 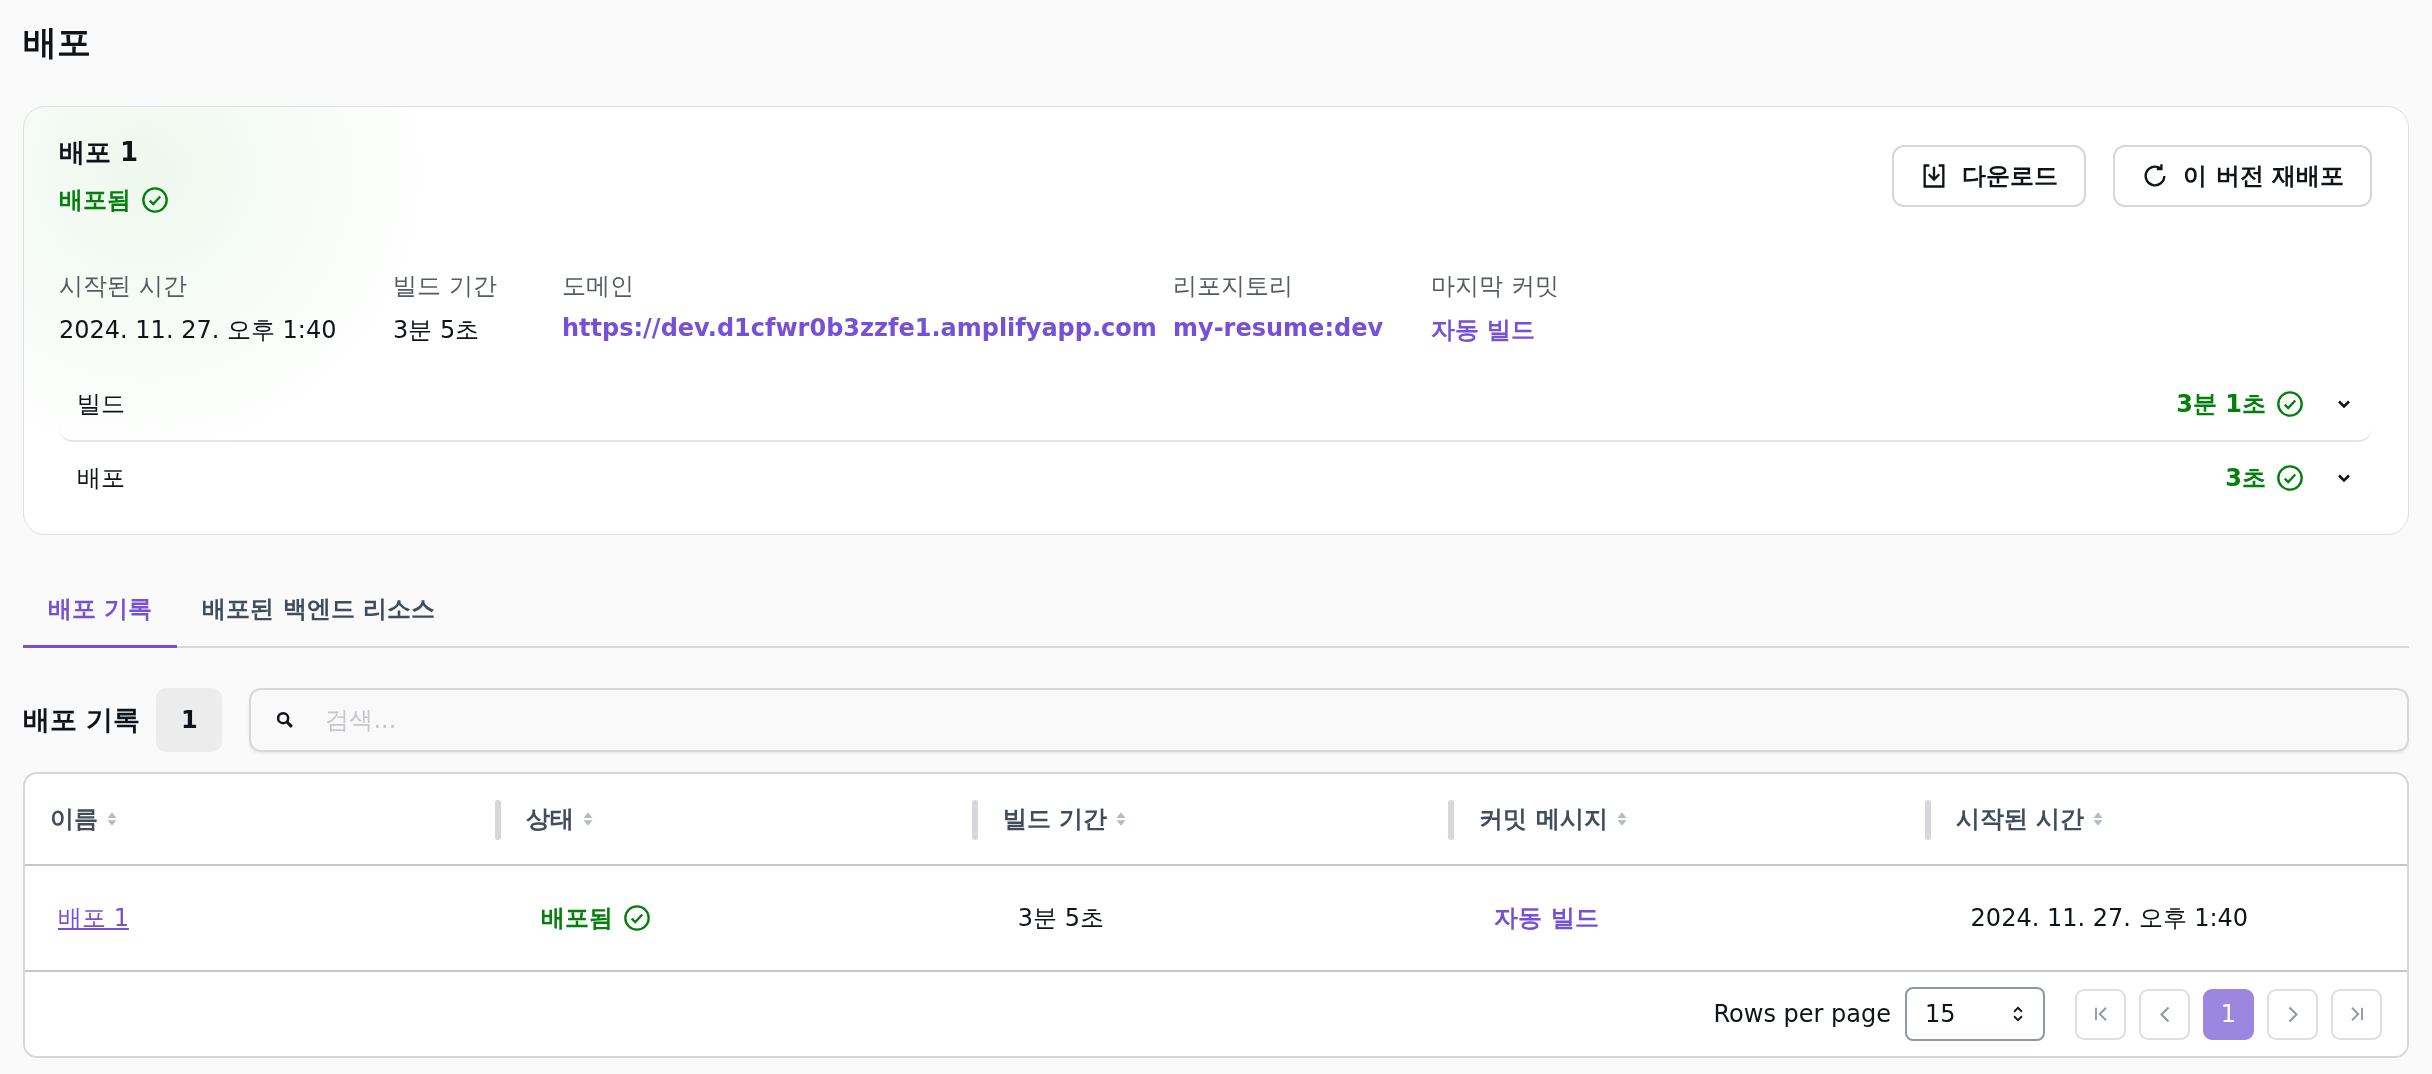 What do you see at coordinates (82, 720) in the screenshot?
I see `section-title: 배포 기록` at bounding box center [82, 720].